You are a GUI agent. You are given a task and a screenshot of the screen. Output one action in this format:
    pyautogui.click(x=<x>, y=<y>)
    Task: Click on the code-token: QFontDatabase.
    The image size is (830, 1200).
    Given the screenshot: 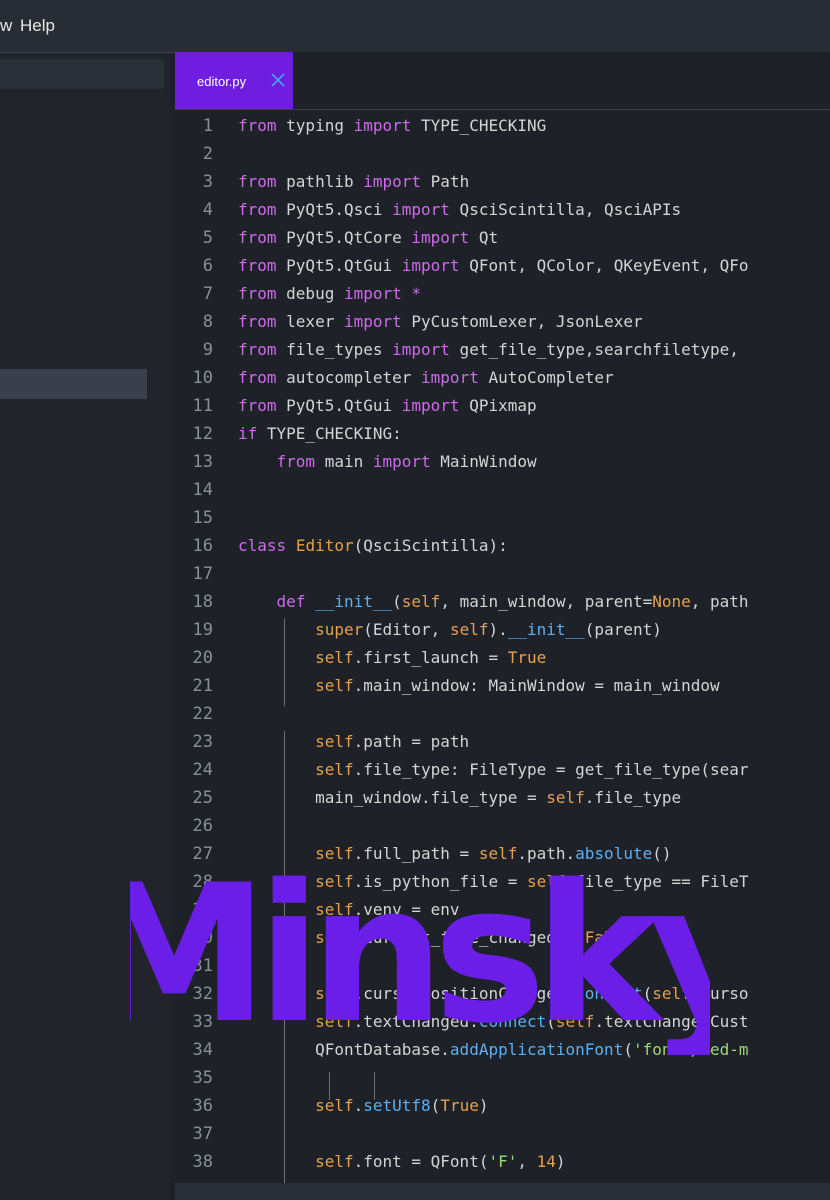 What is the action you would take?
    pyautogui.click(x=344, y=1049)
    